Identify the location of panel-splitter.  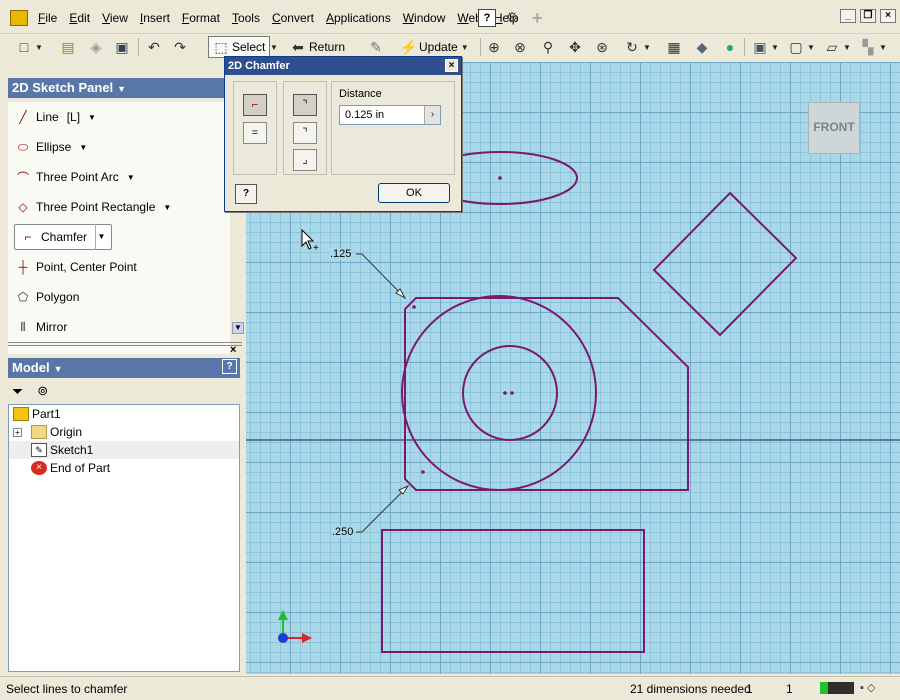
(125, 344).